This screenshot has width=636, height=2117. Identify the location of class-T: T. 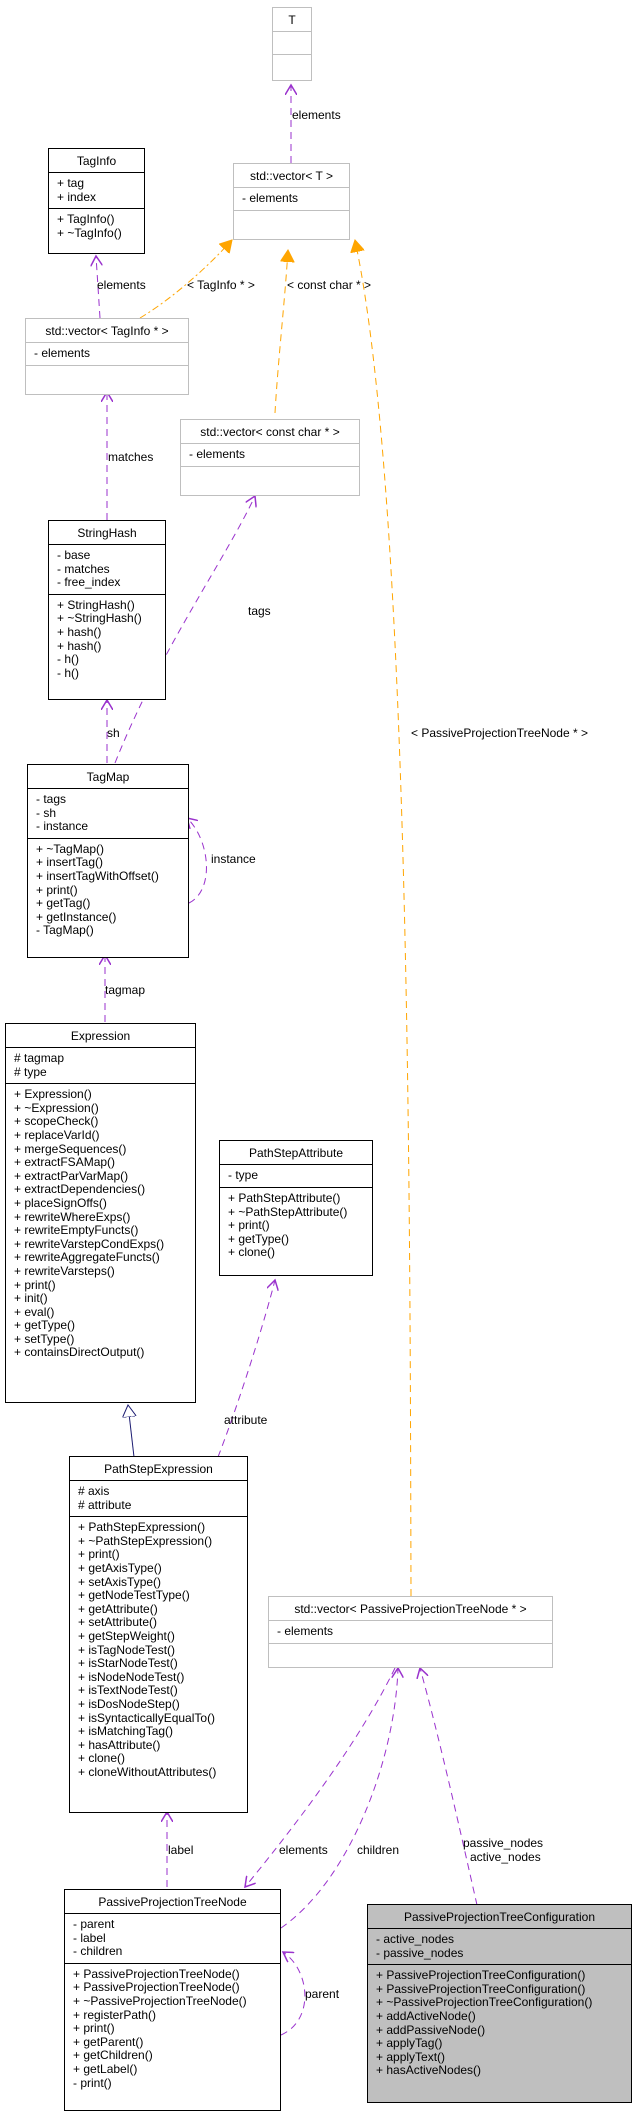
(292, 44).